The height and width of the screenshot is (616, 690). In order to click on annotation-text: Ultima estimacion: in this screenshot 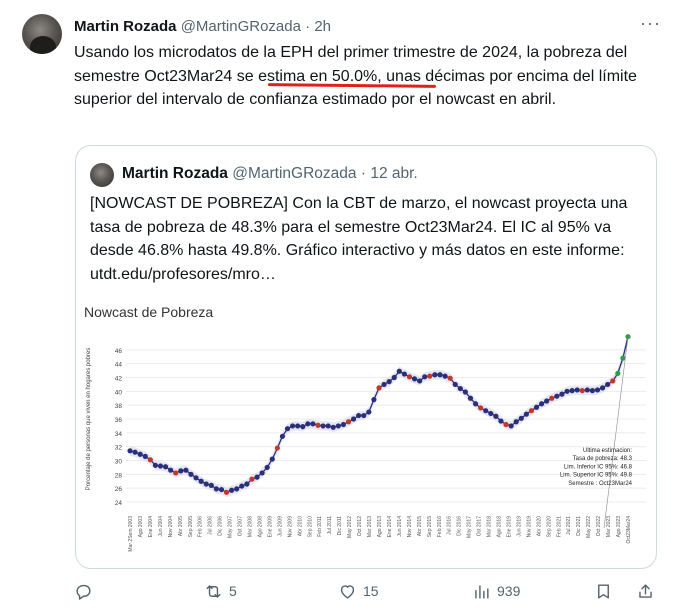, I will do `click(607, 451)`.